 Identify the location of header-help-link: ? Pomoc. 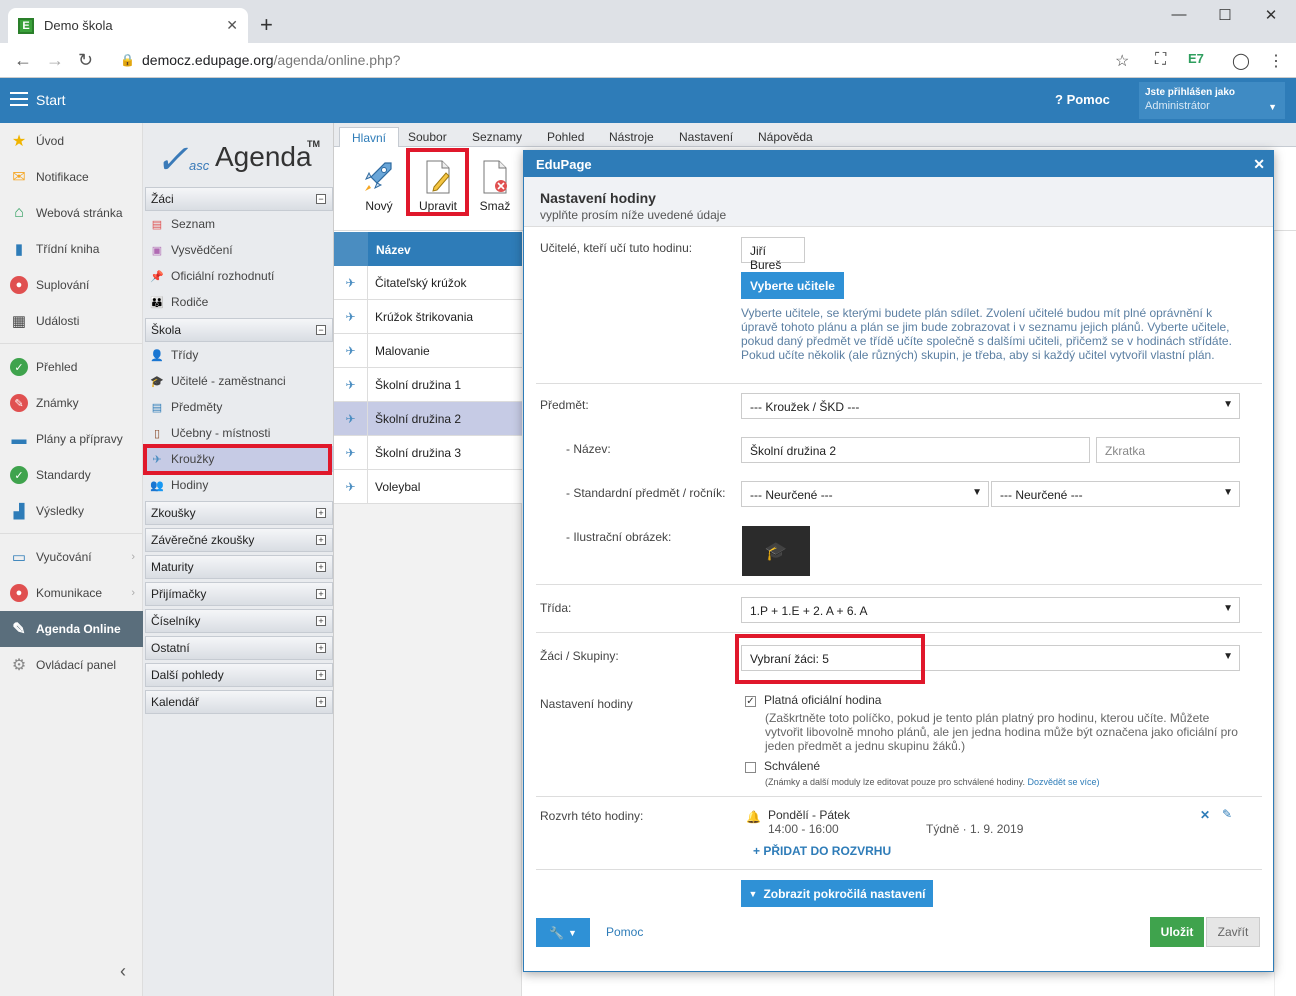
(1082, 99).